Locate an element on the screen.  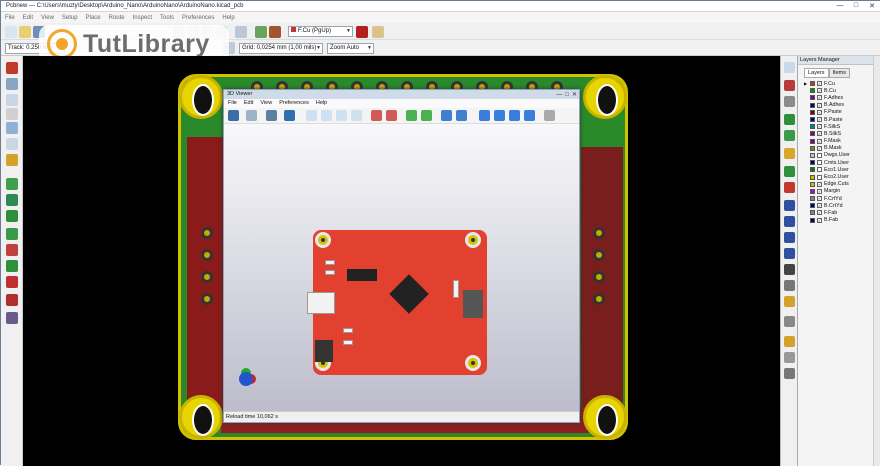
polar-coords-icon is located at coordinates (12, 100).